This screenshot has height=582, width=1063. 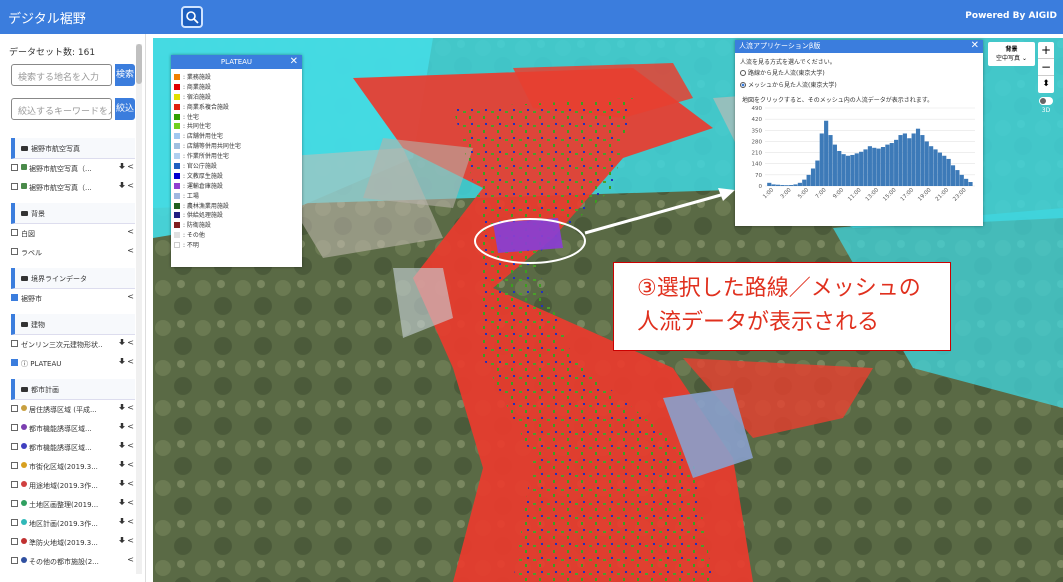 What do you see at coordinates (236, 176) in the screenshot?
I see `legend-item: : 文教厚生施設` at bounding box center [236, 176].